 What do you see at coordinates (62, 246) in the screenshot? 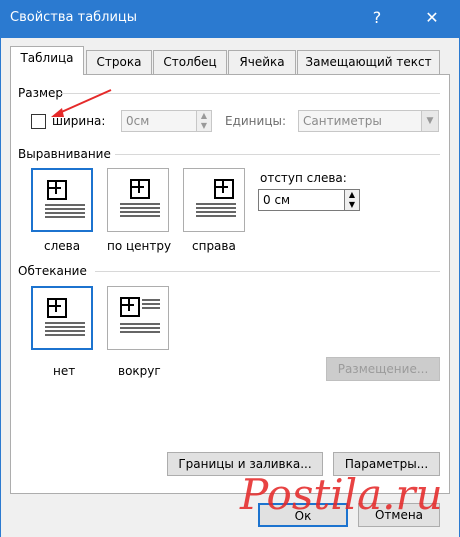
I see `align-left-label: слева` at bounding box center [62, 246].